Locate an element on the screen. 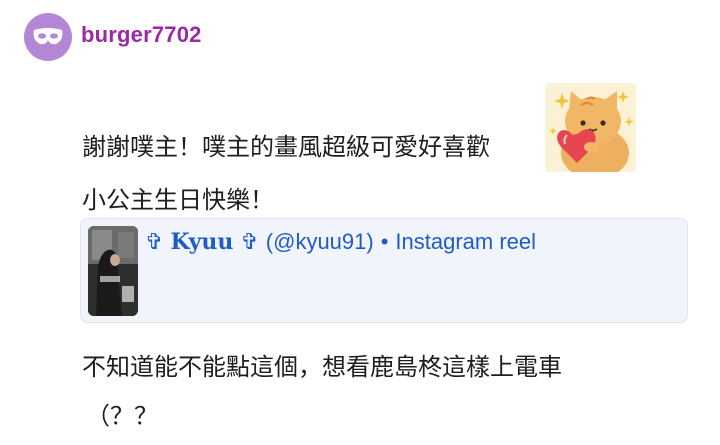  post-text-line: 小公主生日快樂！ is located at coordinates (178, 200).